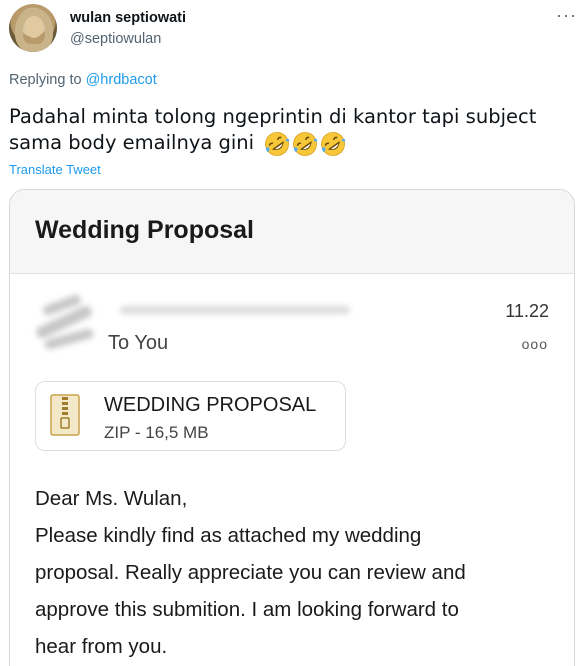 The width and height of the screenshot is (583, 666). Describe the element at coordinates (235, 310) in the screenshot. I see `redaction-mark` at that location.